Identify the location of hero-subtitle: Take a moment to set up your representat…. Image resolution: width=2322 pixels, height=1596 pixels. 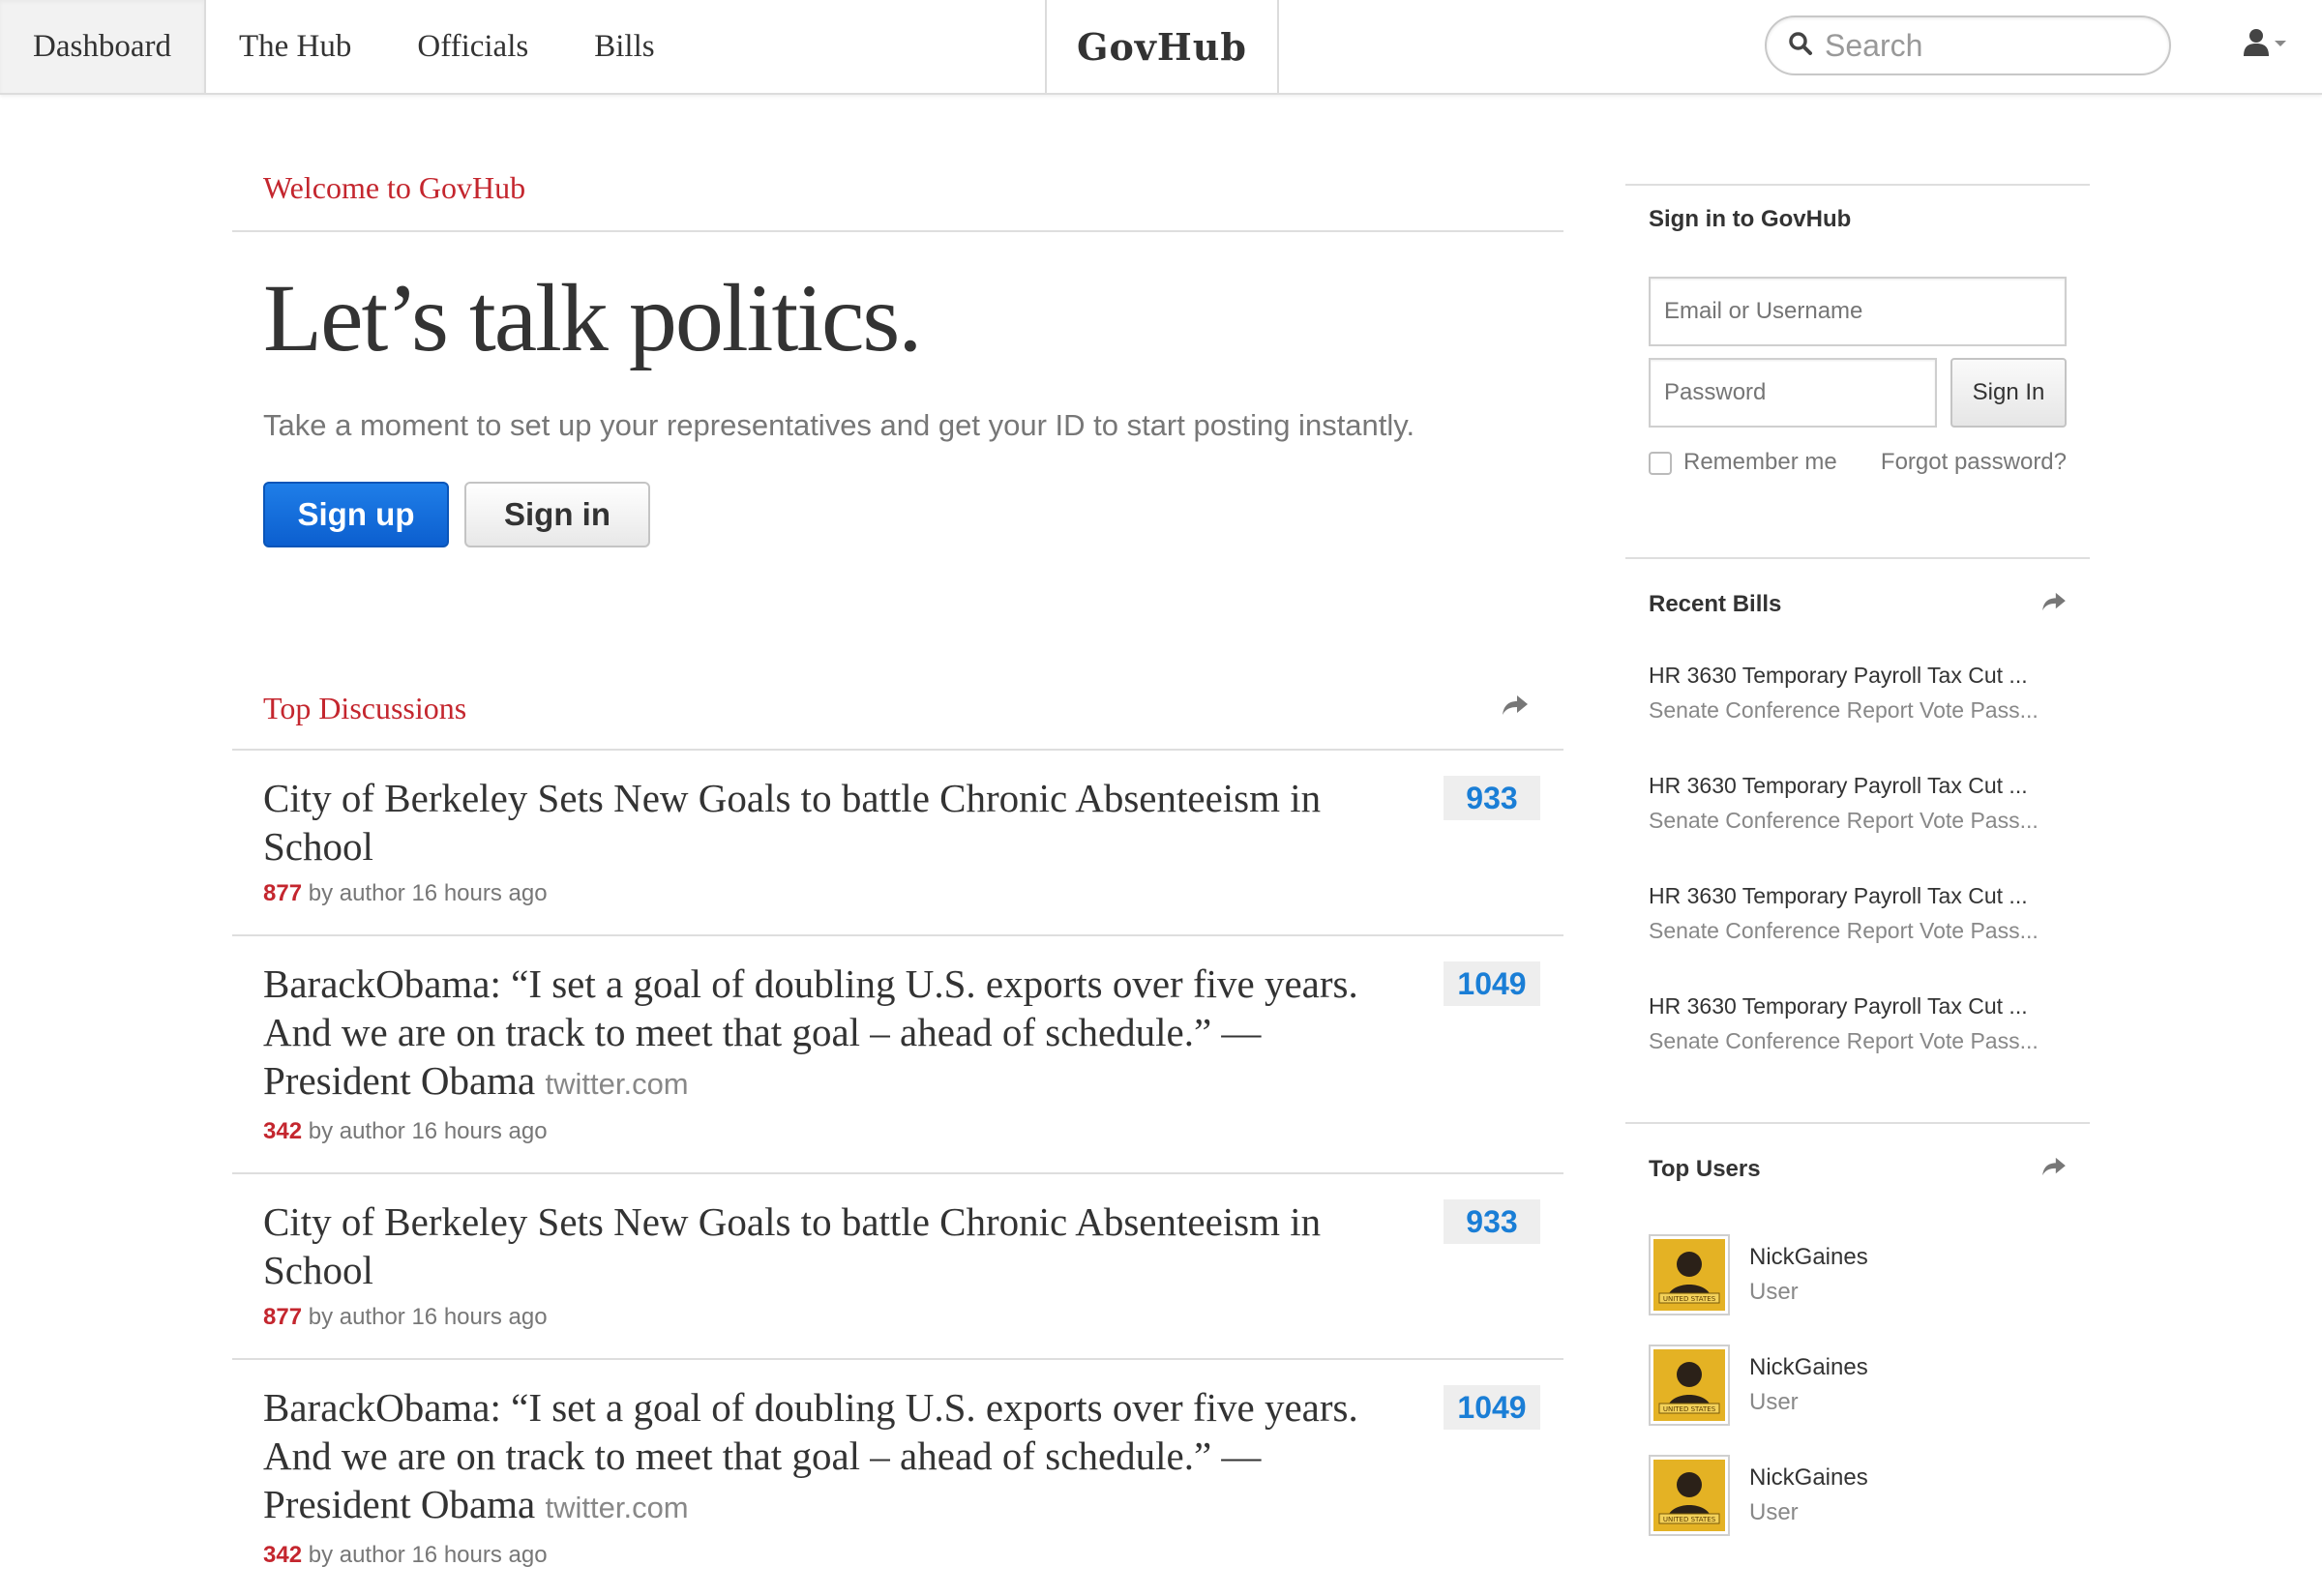
(839, 425).